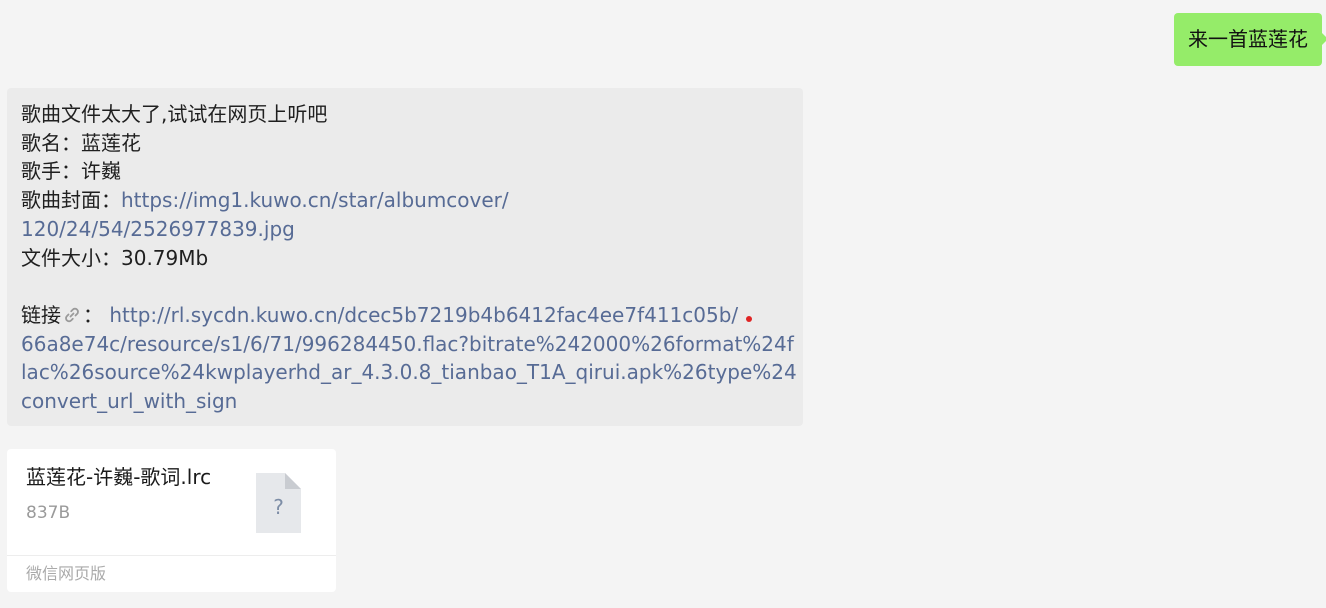 Image resolution: width=1326 pixels, height=608 pixels. Describe the element at coordinates (48, 513) in the screenshot. I see `file-size: 837B` at that location.